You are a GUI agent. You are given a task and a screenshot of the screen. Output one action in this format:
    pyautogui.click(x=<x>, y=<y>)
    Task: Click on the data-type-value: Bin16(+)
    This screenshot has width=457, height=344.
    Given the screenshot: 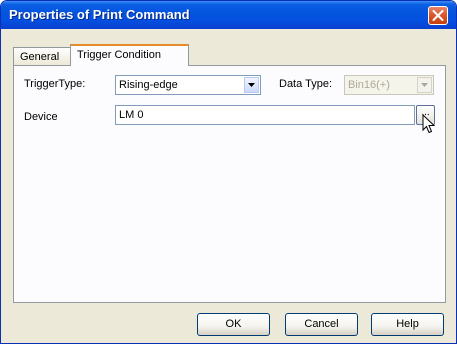 What is the action you would take?
    pyautogui.click(x=369, y=85)
    